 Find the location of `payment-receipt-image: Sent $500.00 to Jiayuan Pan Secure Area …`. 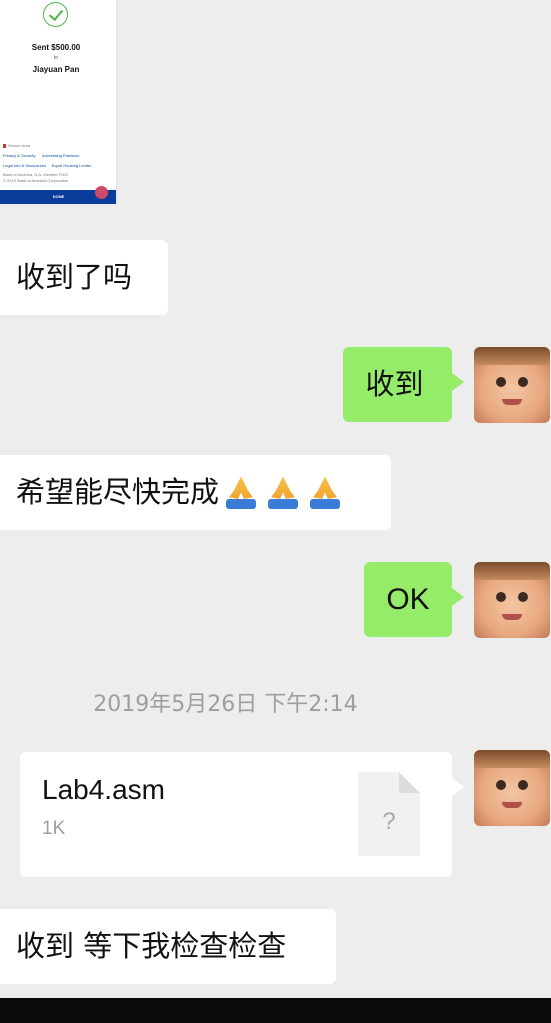

payment-receipt-image: Sent $500.00 to Jiayuan Pan Secure Area … is located at coordinates (58, 102).